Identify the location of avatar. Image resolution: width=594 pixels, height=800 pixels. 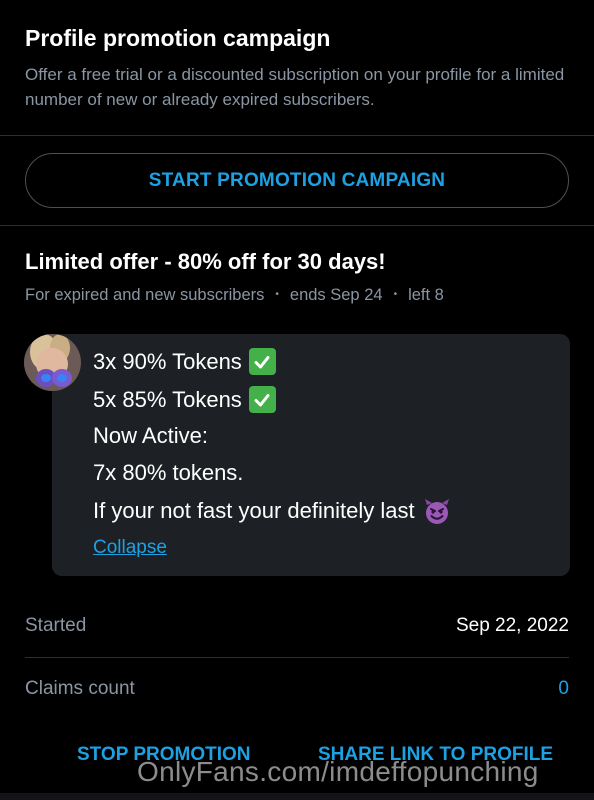
(52, 362).